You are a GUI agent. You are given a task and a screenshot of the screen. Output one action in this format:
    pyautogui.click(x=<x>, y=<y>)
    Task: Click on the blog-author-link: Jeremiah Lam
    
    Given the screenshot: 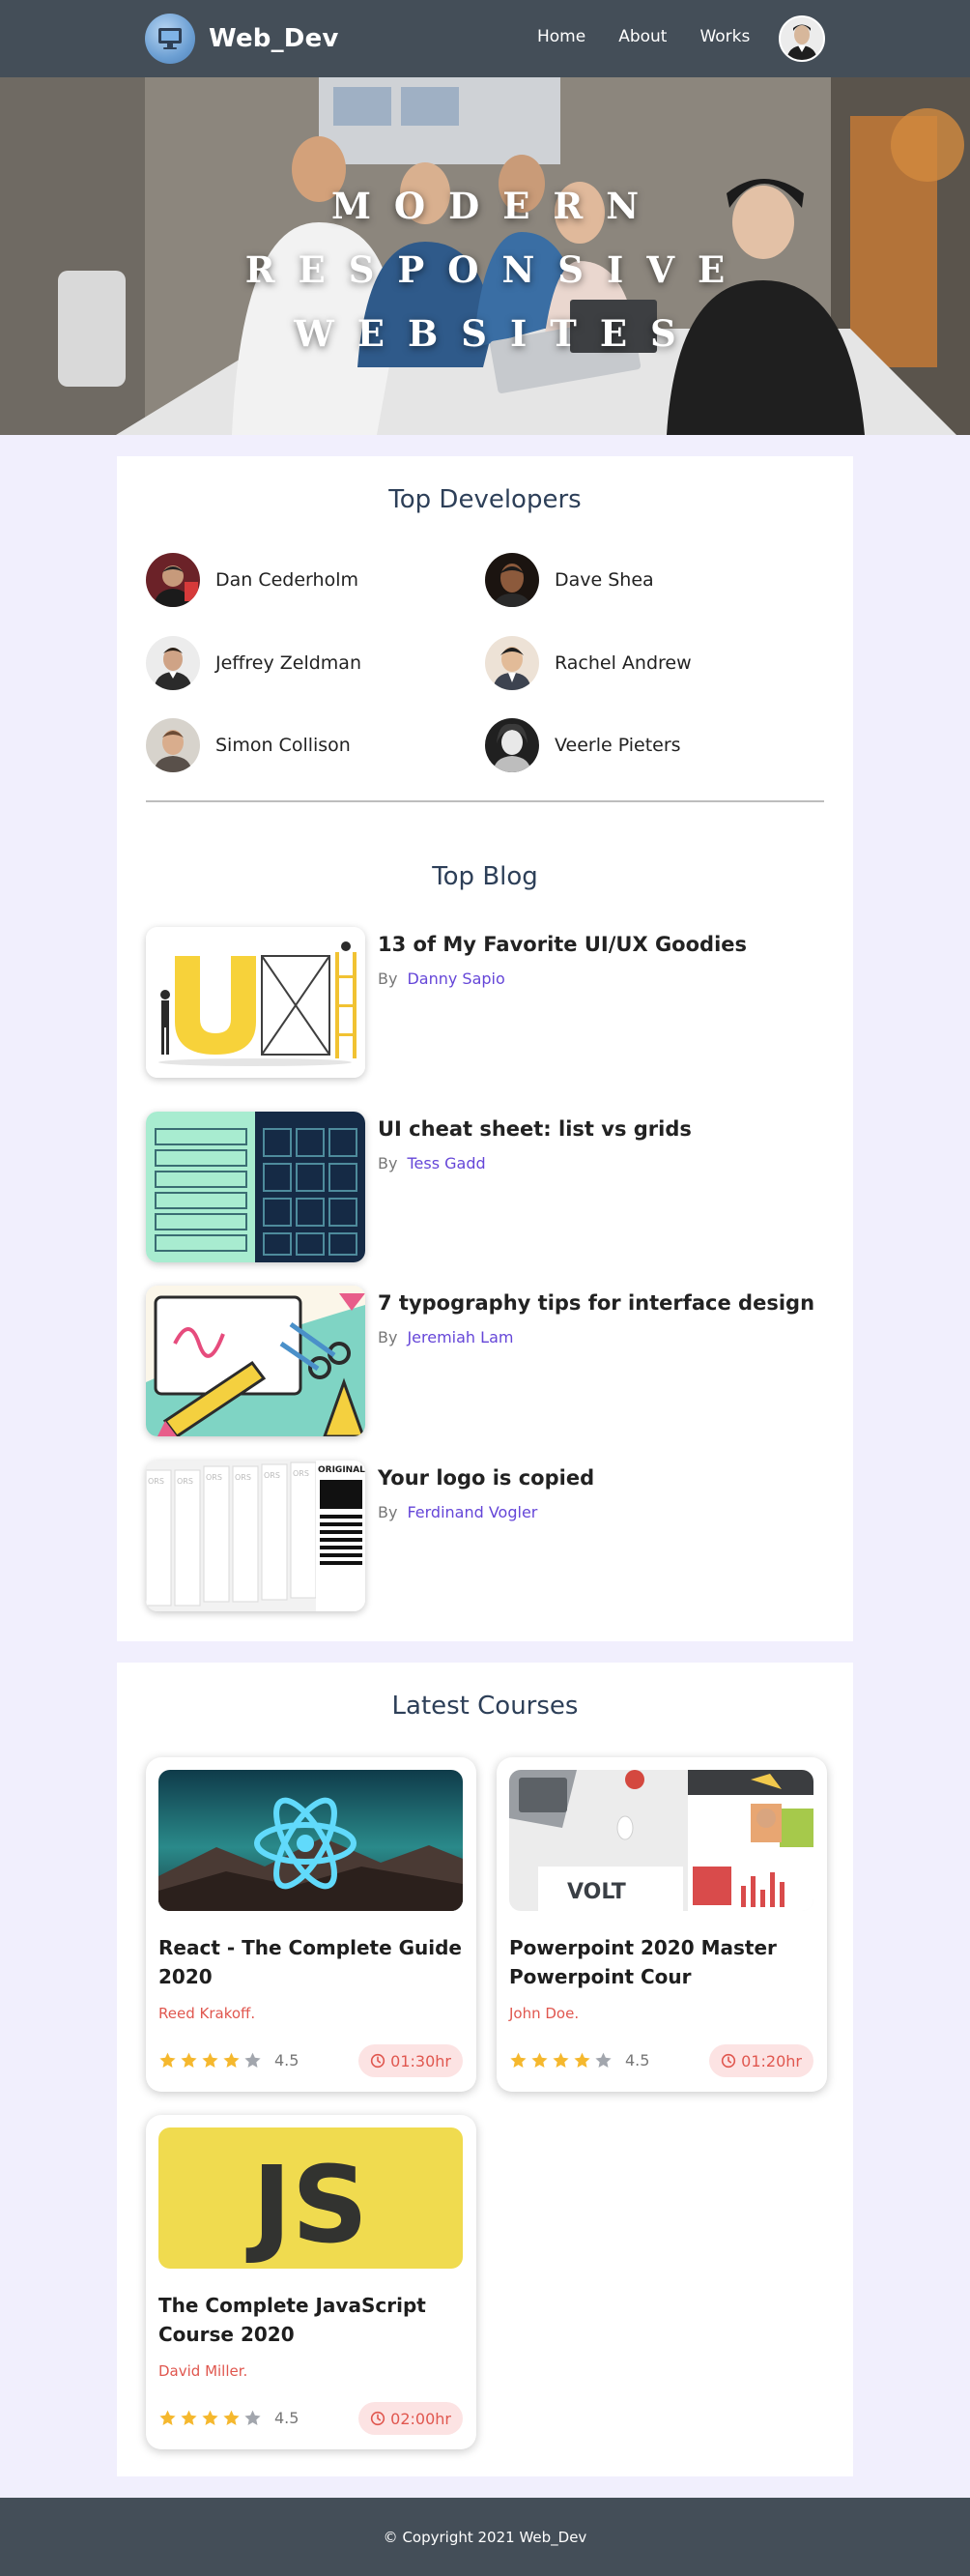 What is the action you would take?
    pyautogui.click(x=460, y=1337)
    